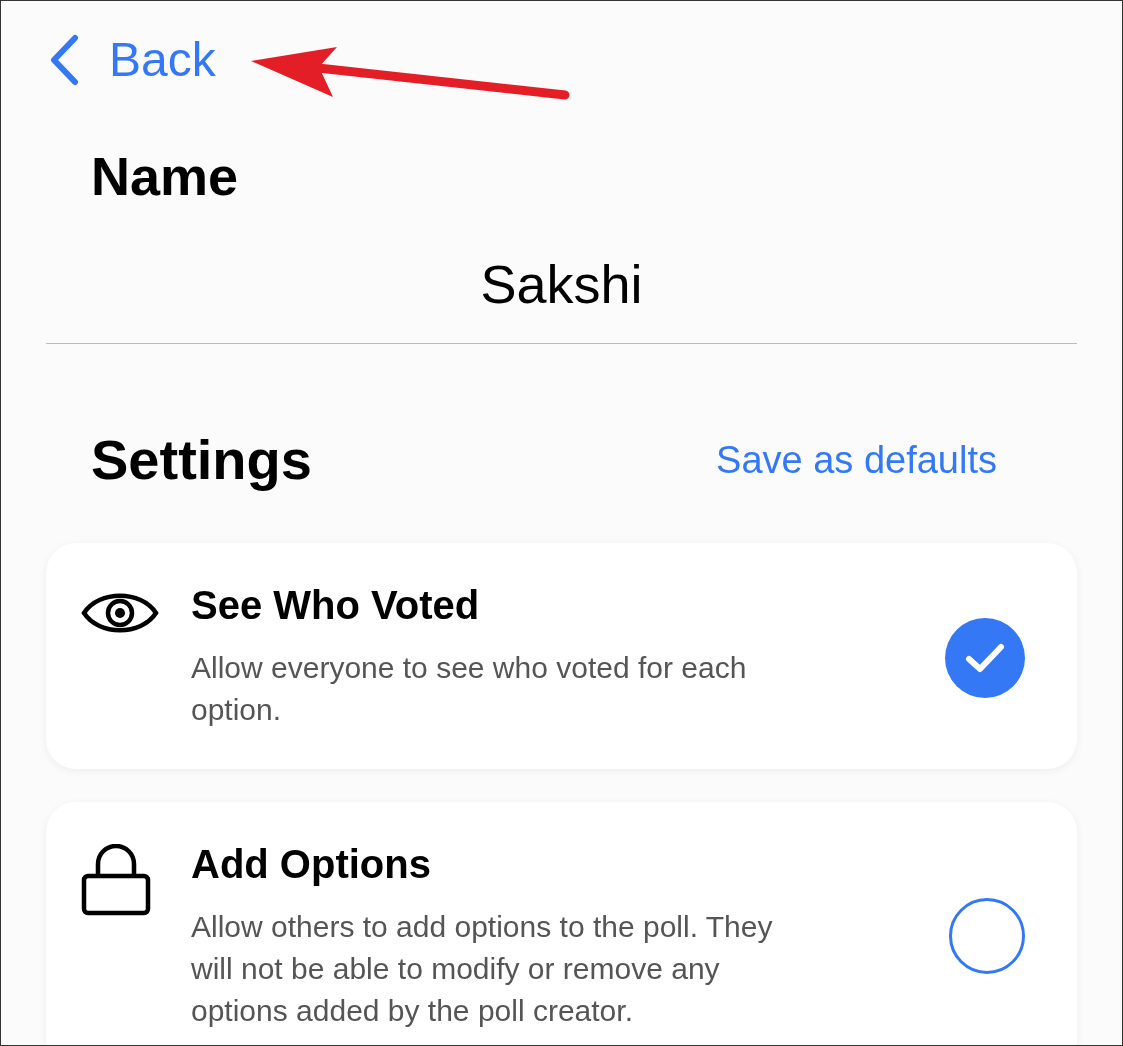 This screenshot has height=1046, width=1123. Describe the element at coordinates (165, 176) in the screenshot. I see `section-heading: Name` at that location.